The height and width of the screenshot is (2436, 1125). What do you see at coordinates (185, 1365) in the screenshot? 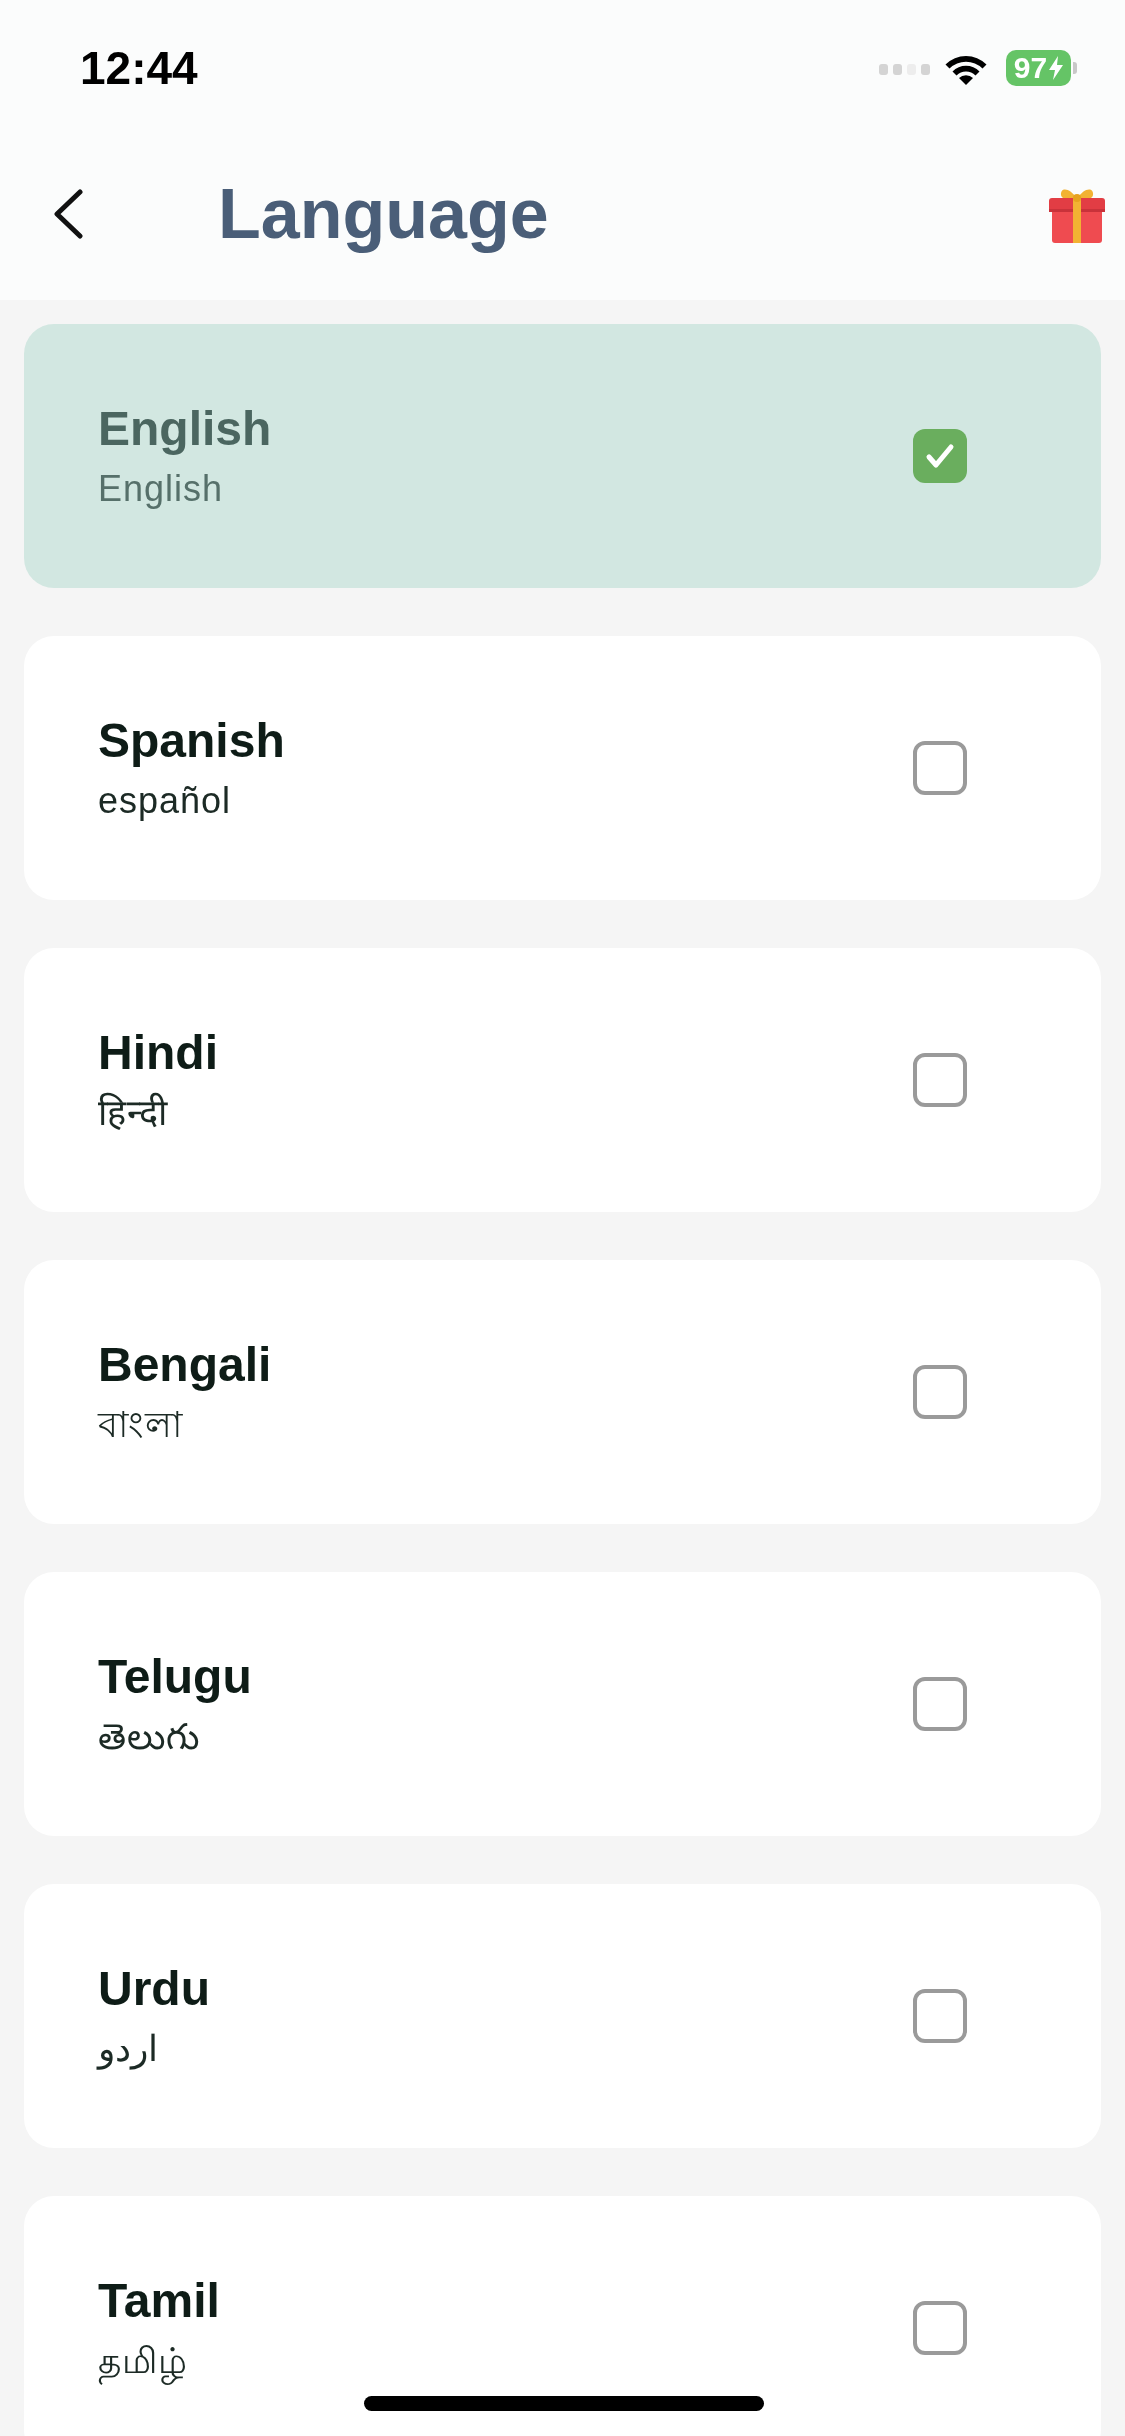
I see `language-name: Bengali` at bounding box center [185, 1365].